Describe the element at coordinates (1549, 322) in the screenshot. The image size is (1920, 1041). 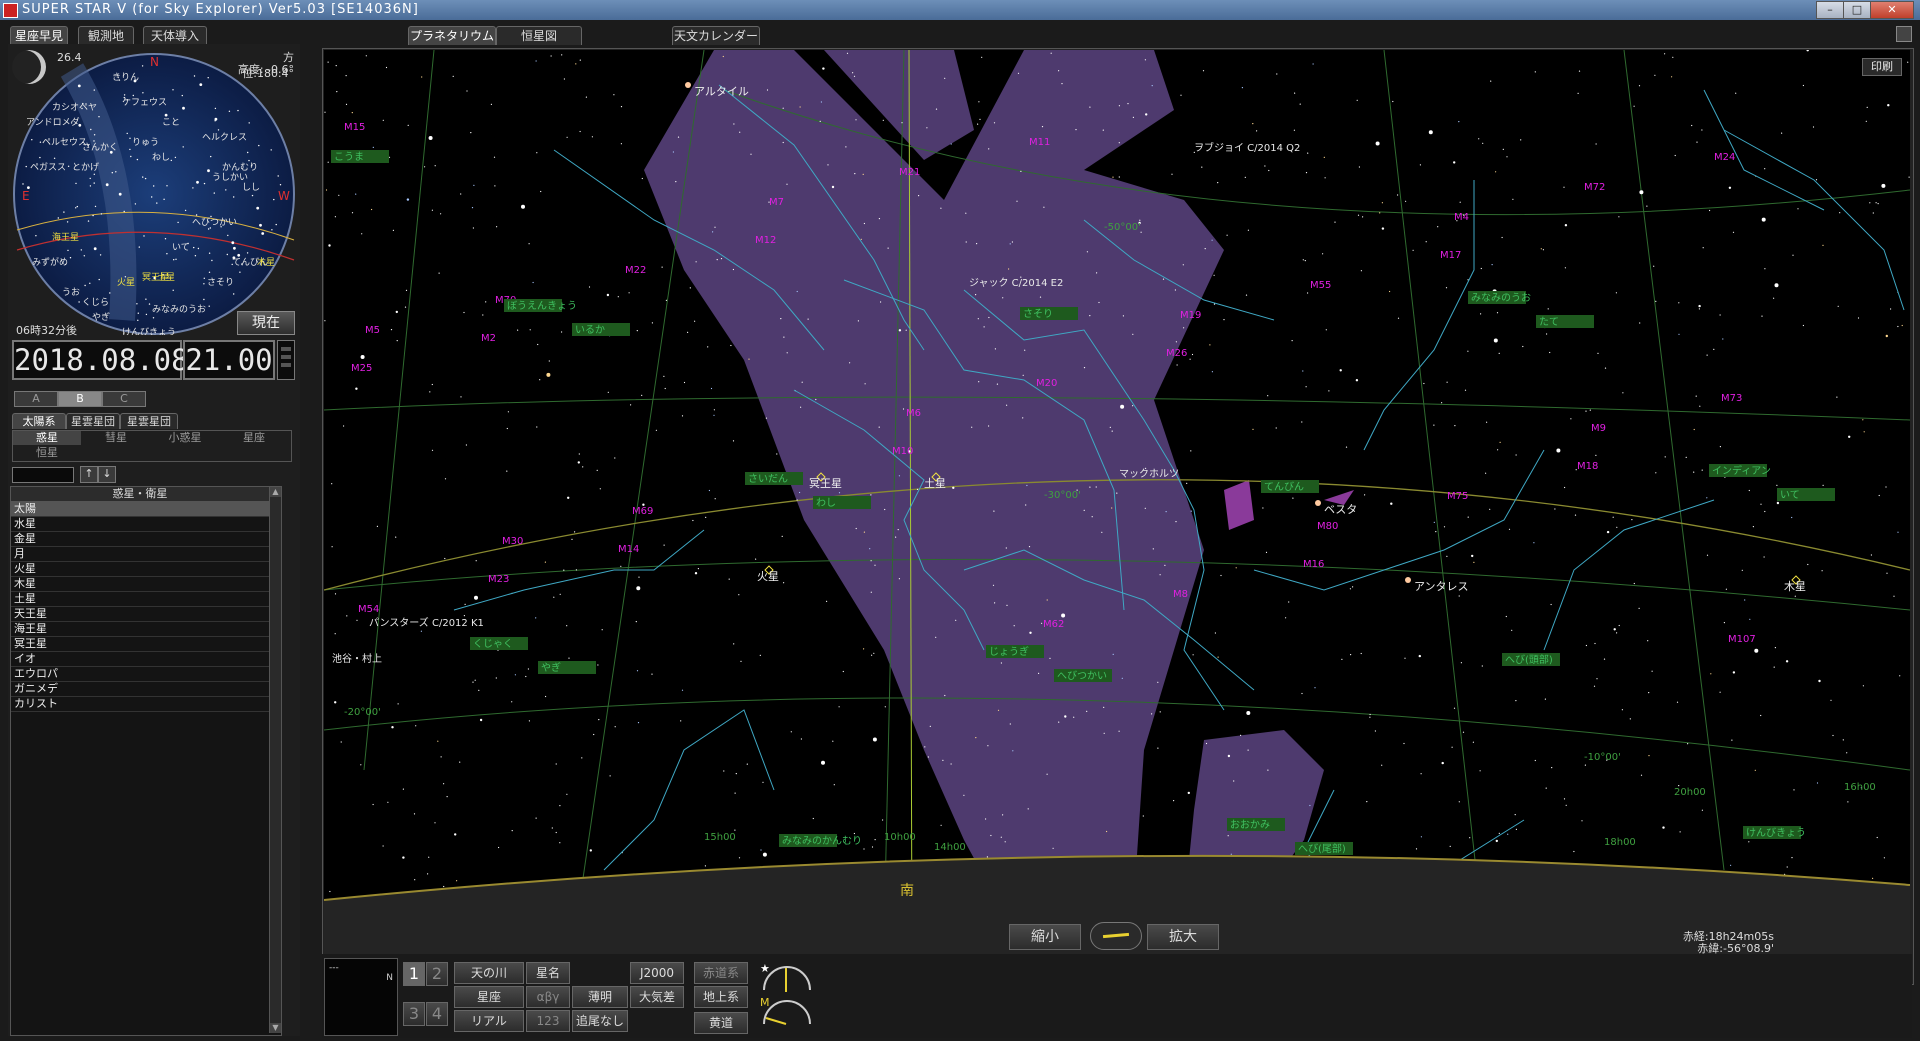
I see `constellation-label: たて` at that location.